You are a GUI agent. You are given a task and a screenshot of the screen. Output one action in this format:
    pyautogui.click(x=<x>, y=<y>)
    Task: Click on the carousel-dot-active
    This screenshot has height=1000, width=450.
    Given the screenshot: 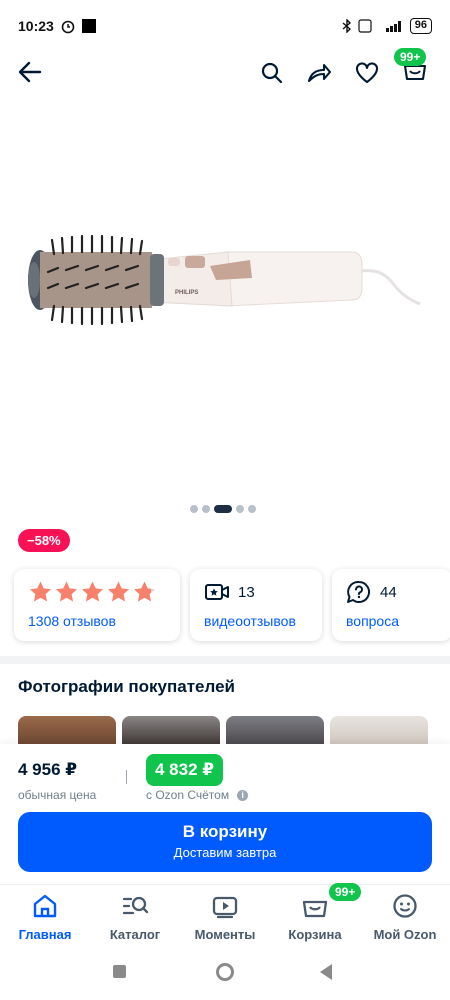 What is the action you would take?
    pyautogui.click(x=223, y=509)
    